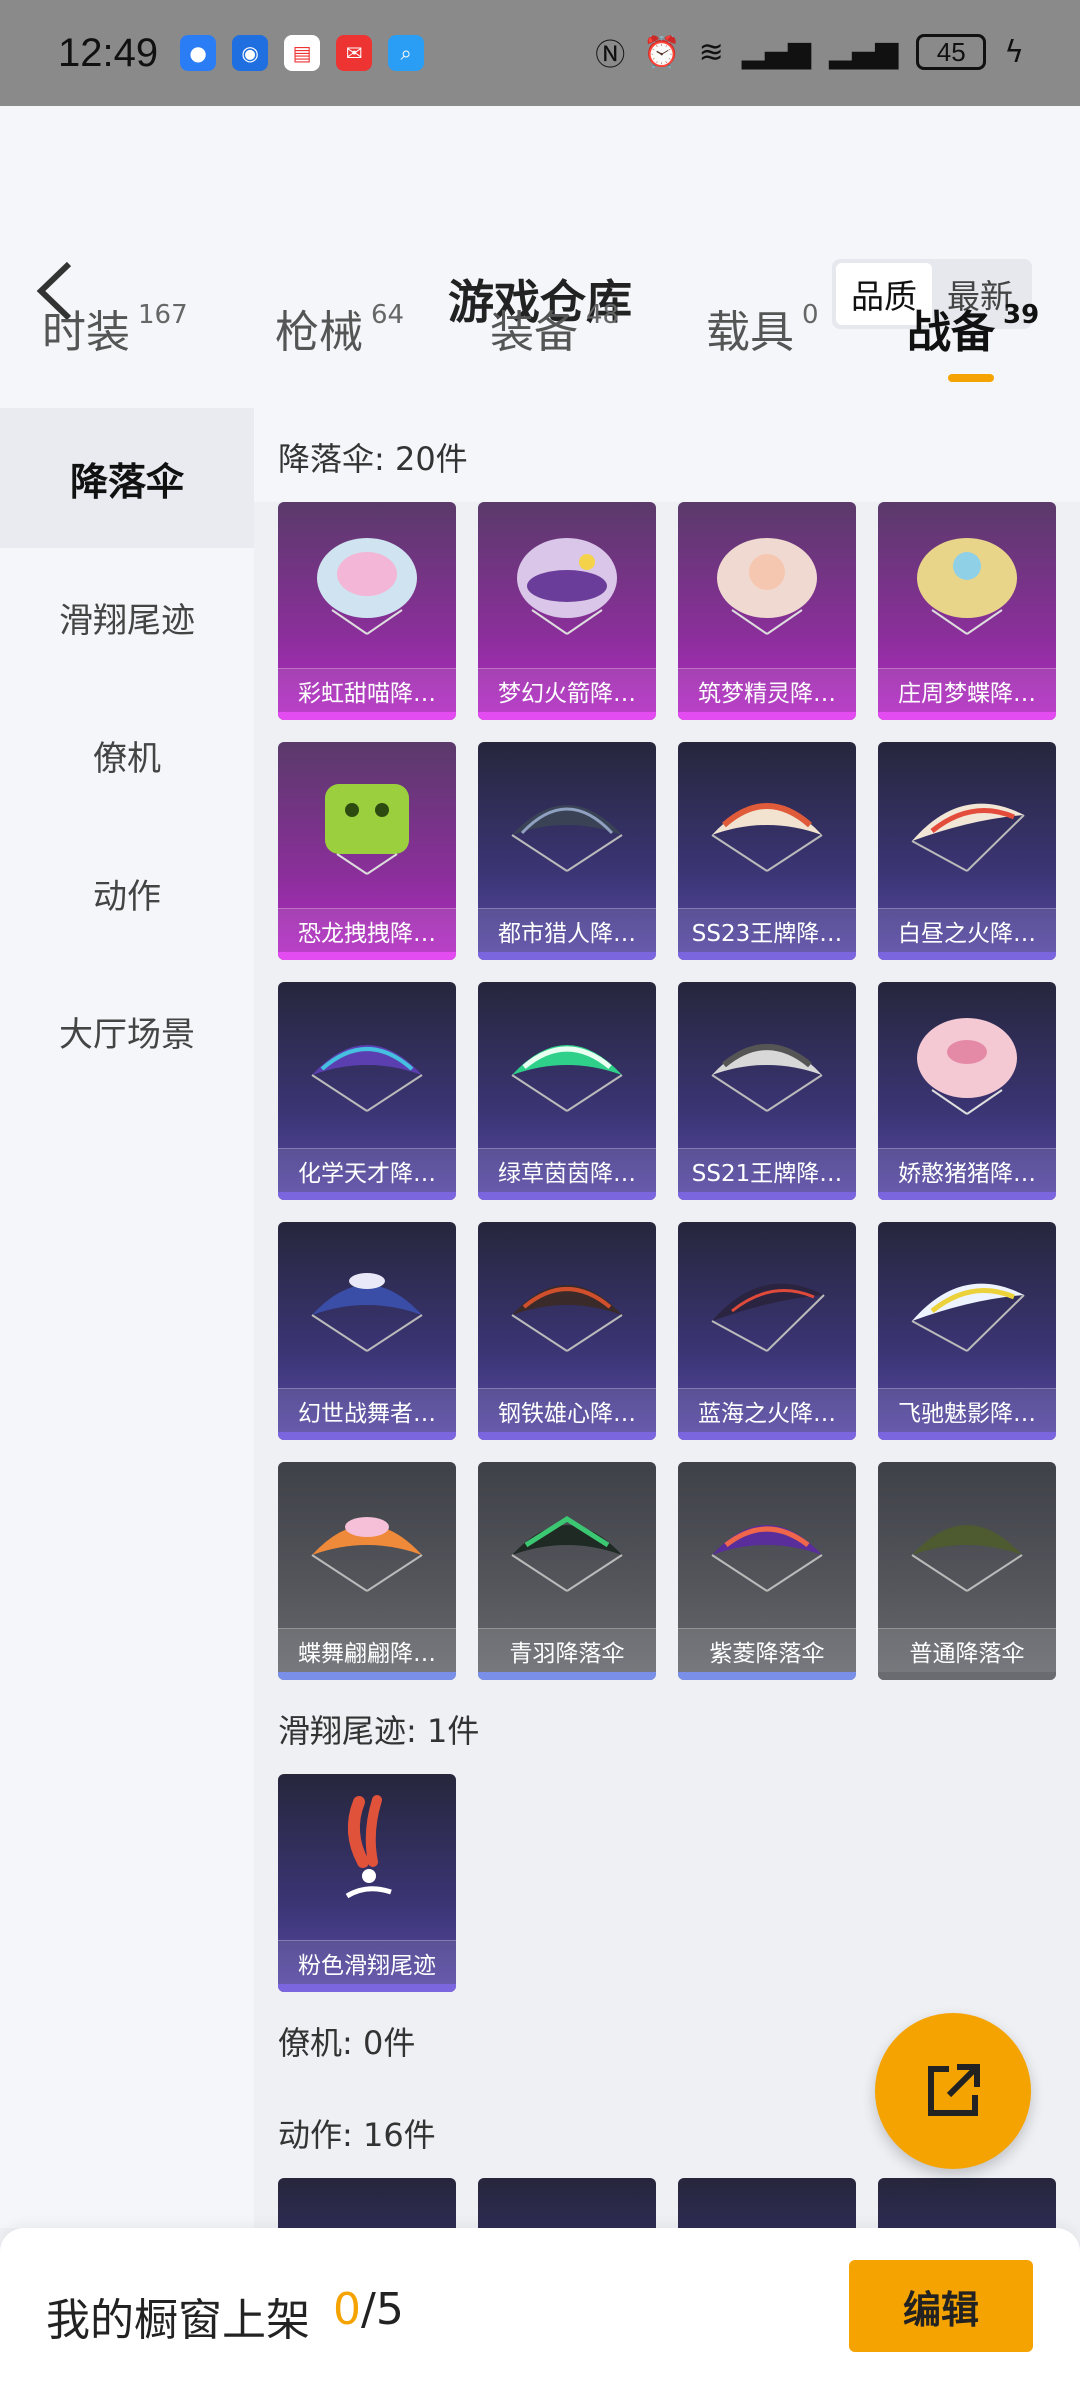  What do you see at coordinates (367, 1962) in the screenshot?
I see `item-name: 粉色滑翔尾迹` at bounding box center [367, 1962].